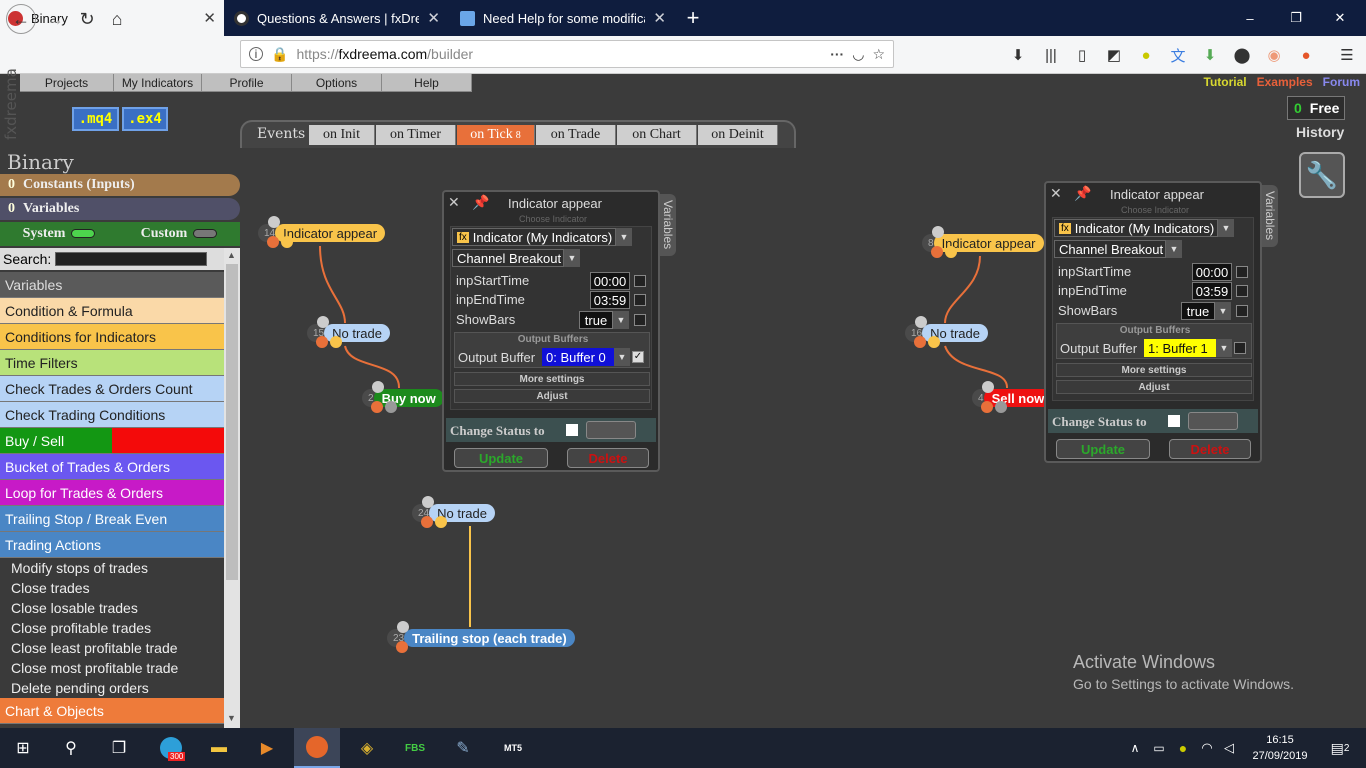  What do you see at coordinates (1183, 748) in the screenshot?
I see `tray-app-icon: ●` at bounding box center [1183, 748].